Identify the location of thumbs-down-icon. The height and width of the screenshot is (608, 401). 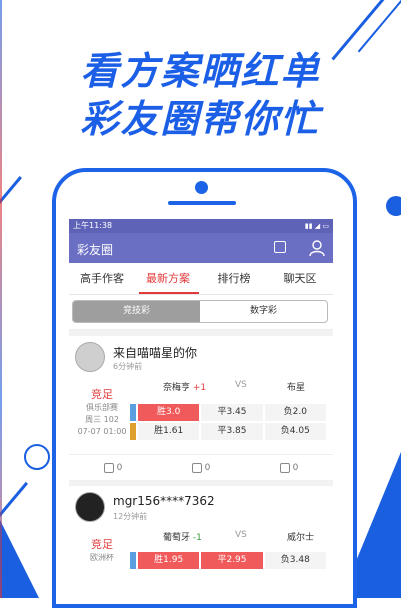
(196, 467).